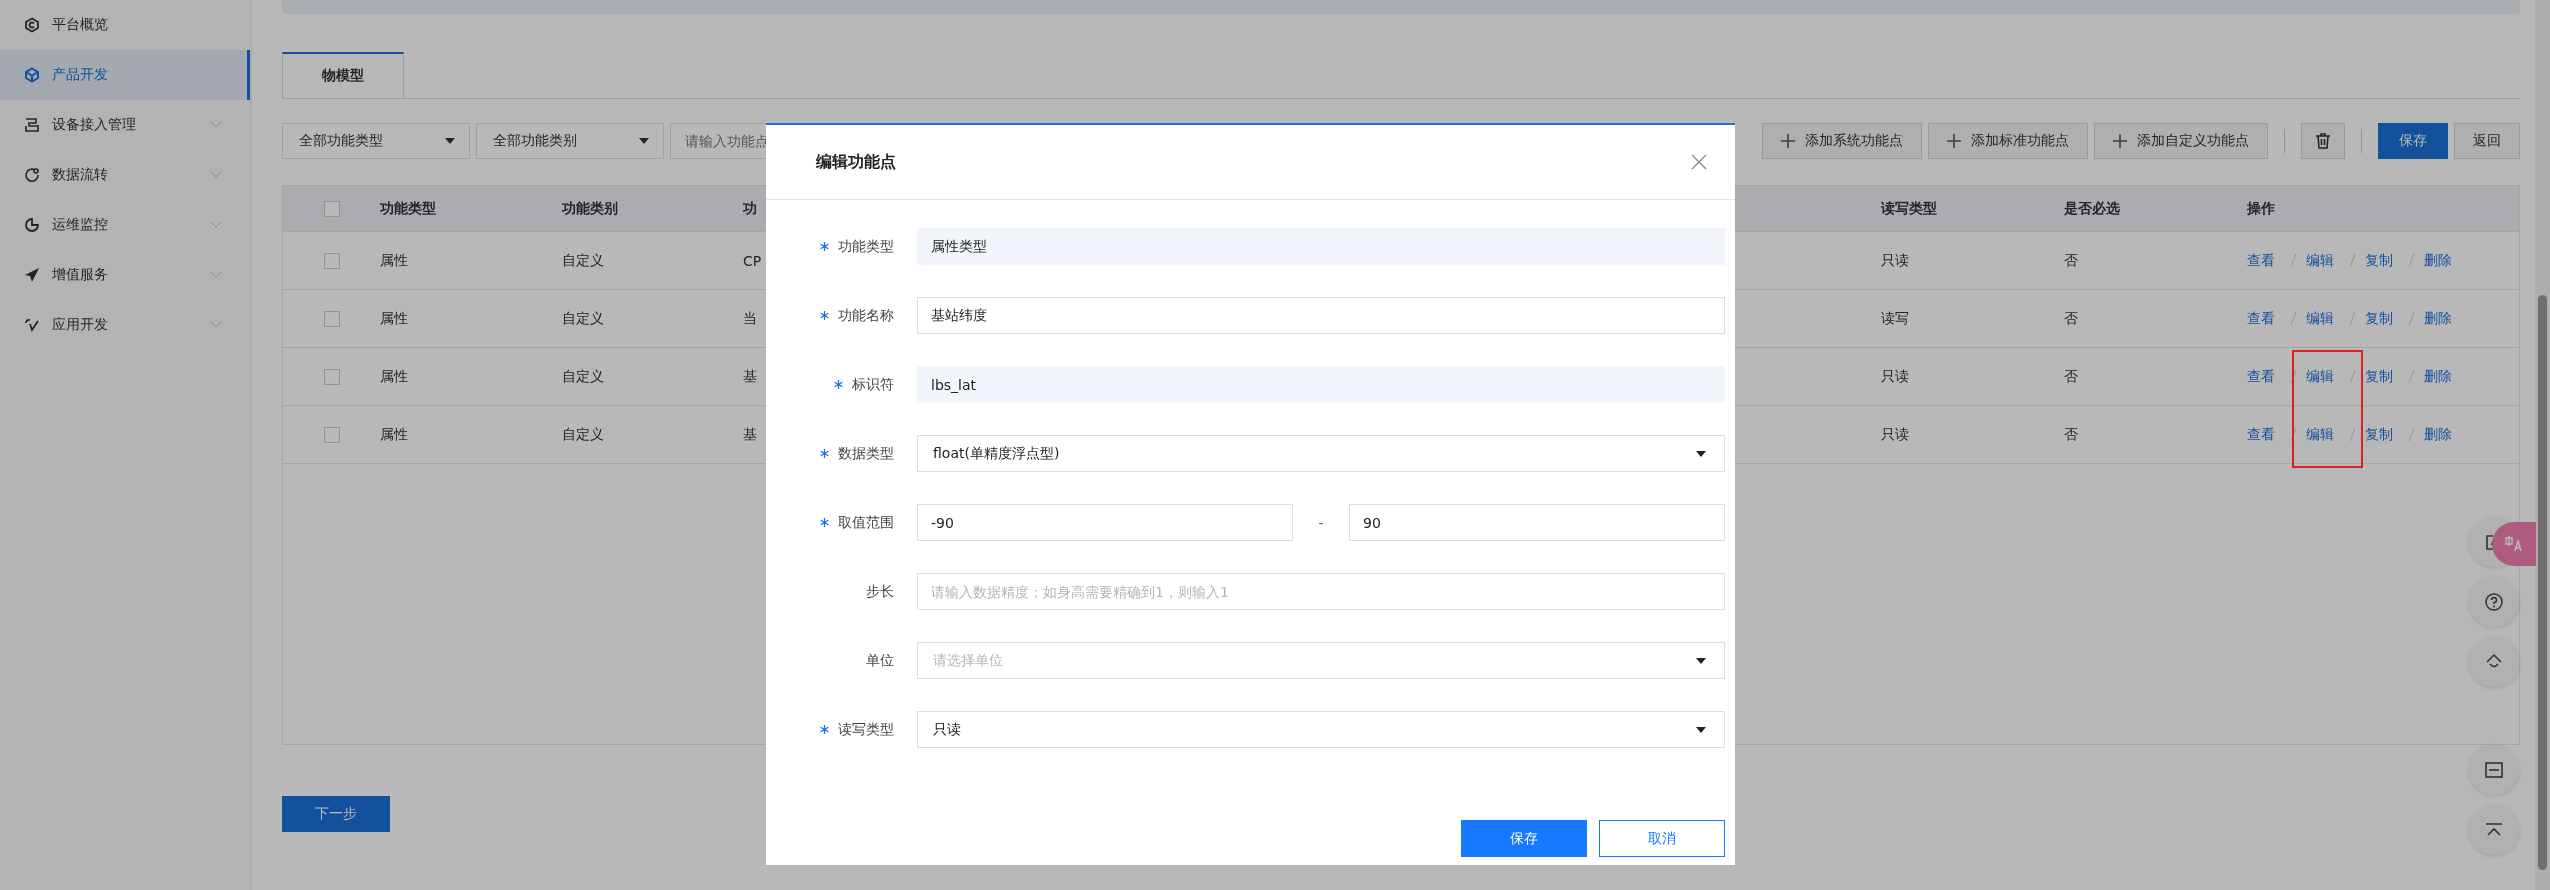  What do you see at coordinates (1321, 246) in the screenshot?
I see `readonly-field: 属性类型` at bounding box center [1321, 246].